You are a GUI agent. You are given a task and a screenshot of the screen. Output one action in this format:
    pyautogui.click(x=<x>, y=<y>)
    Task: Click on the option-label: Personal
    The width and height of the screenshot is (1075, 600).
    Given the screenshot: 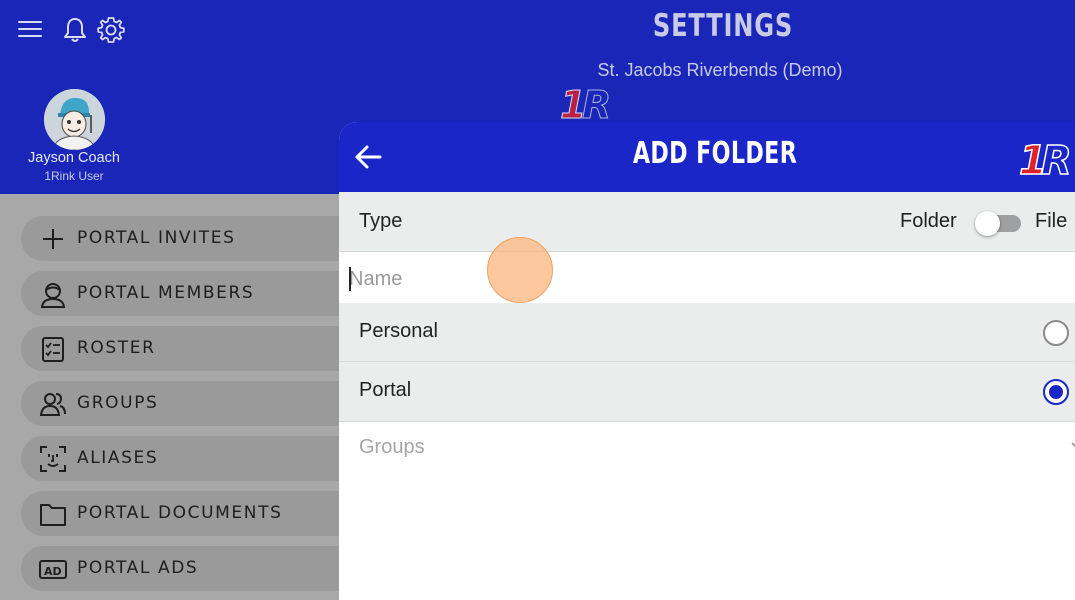 What is the action you would take?
    pyautogui.click(x=398, y=331)
    